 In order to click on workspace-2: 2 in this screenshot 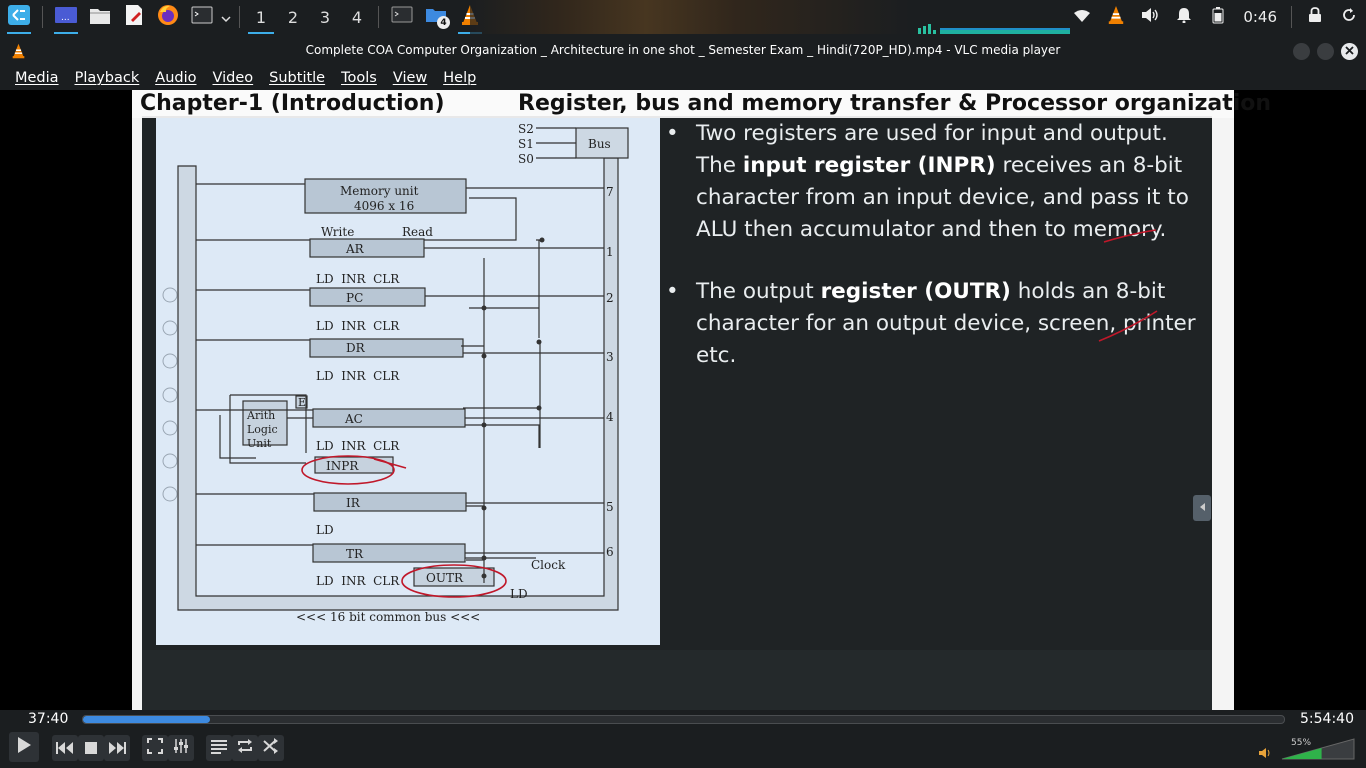, I will do `click(293, 17)`.